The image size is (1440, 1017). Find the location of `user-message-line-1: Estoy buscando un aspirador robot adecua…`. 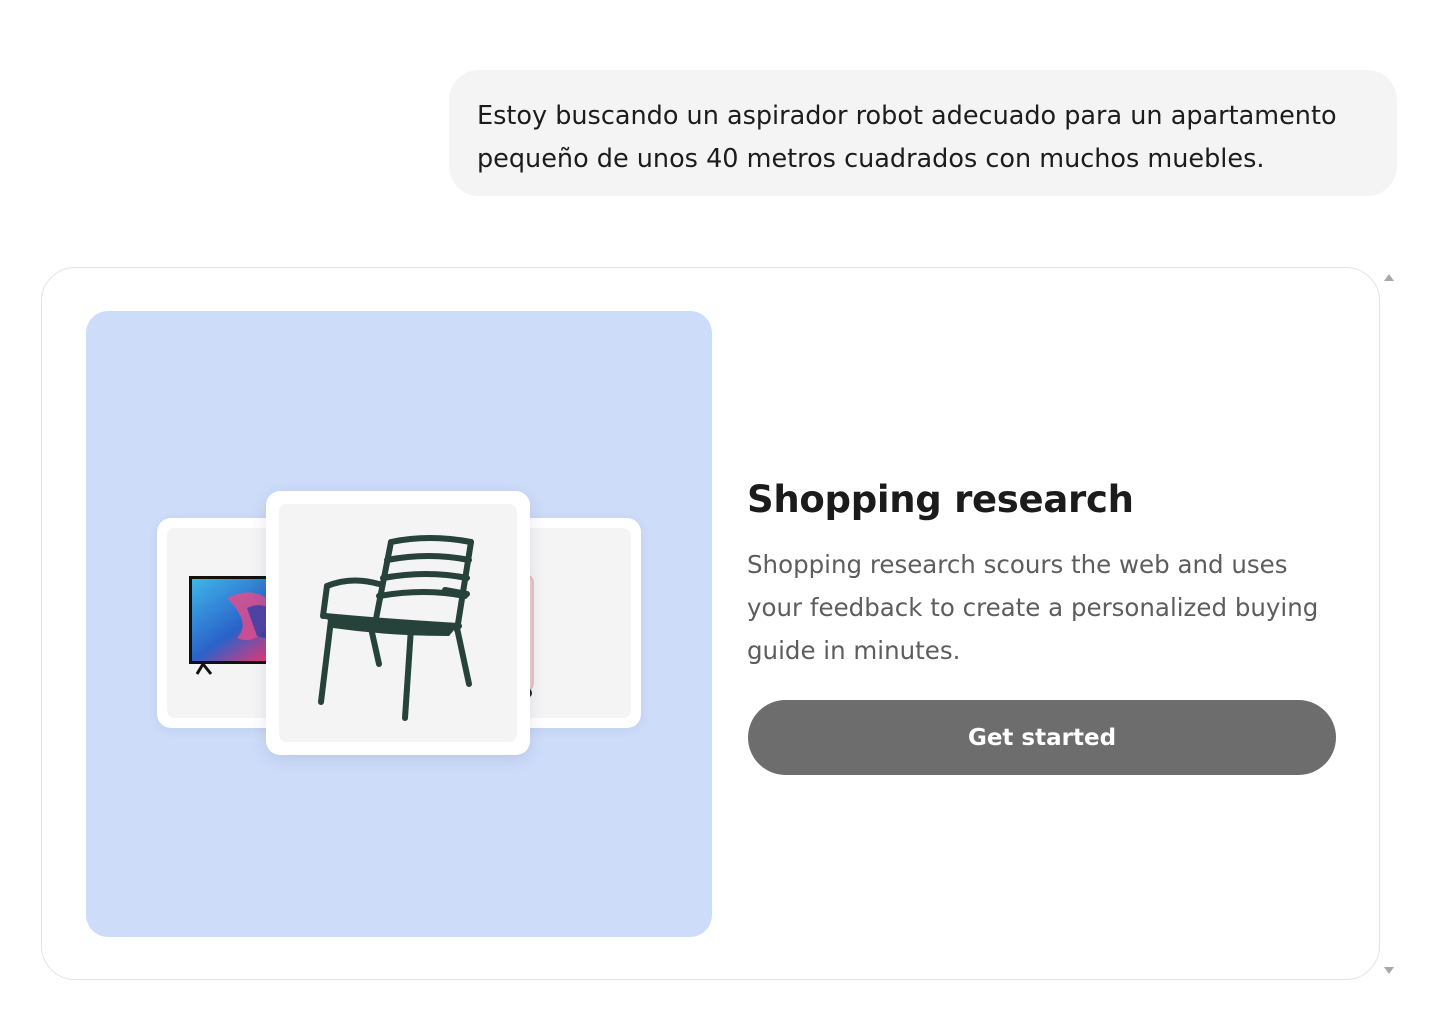

user-message-line-1: Estoy buscando un aspirador robot adecua… is located at coordinates (907, 116).